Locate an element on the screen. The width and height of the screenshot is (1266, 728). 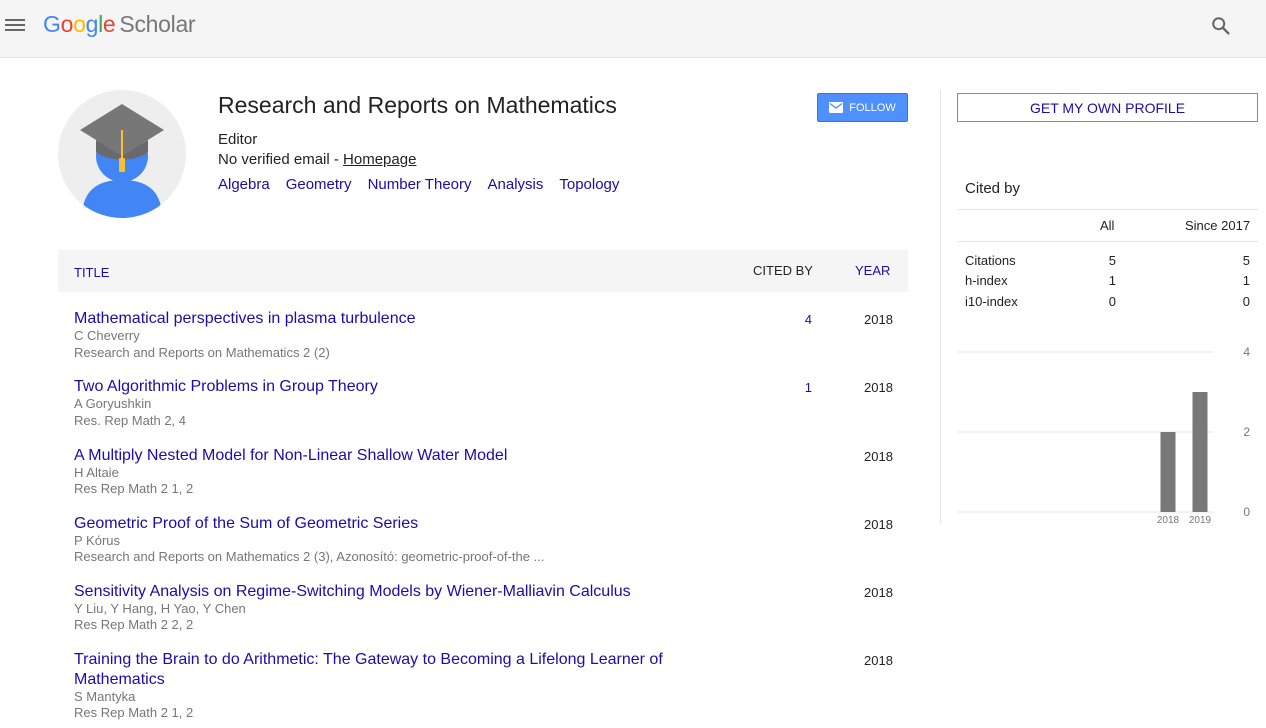
stat-since: 5 is located at coordinates (1246, 260).